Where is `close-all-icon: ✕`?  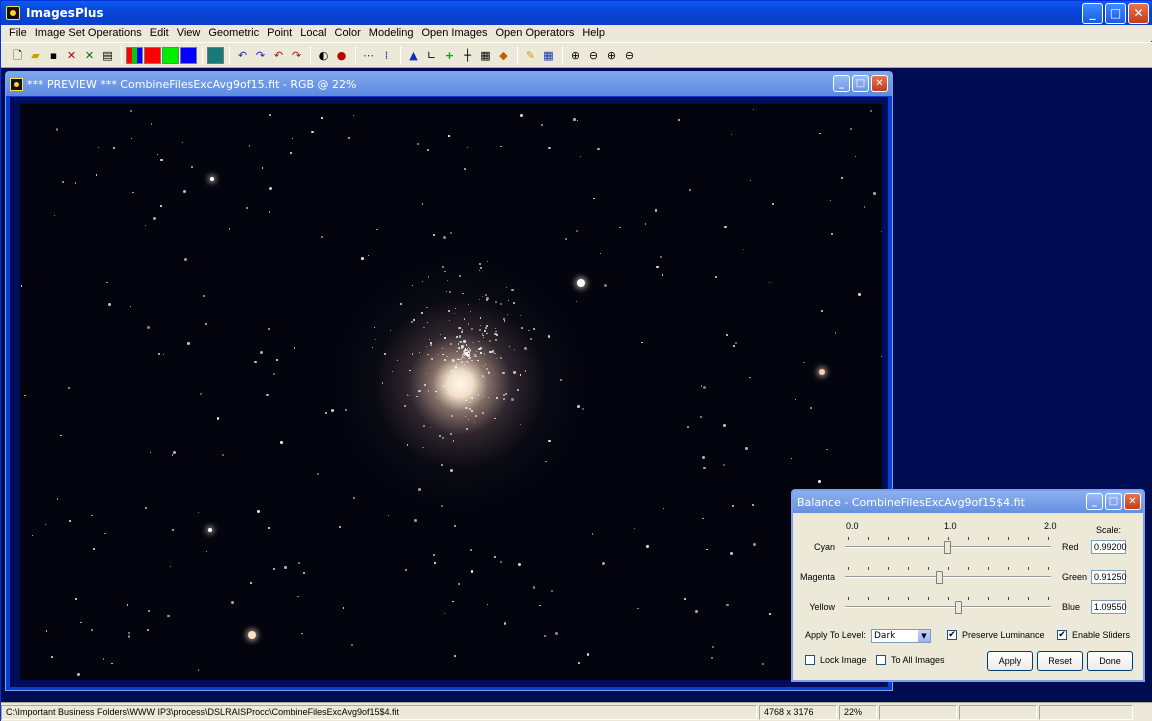 close-all-icon: ✕ is located at coordinates (89, 55).